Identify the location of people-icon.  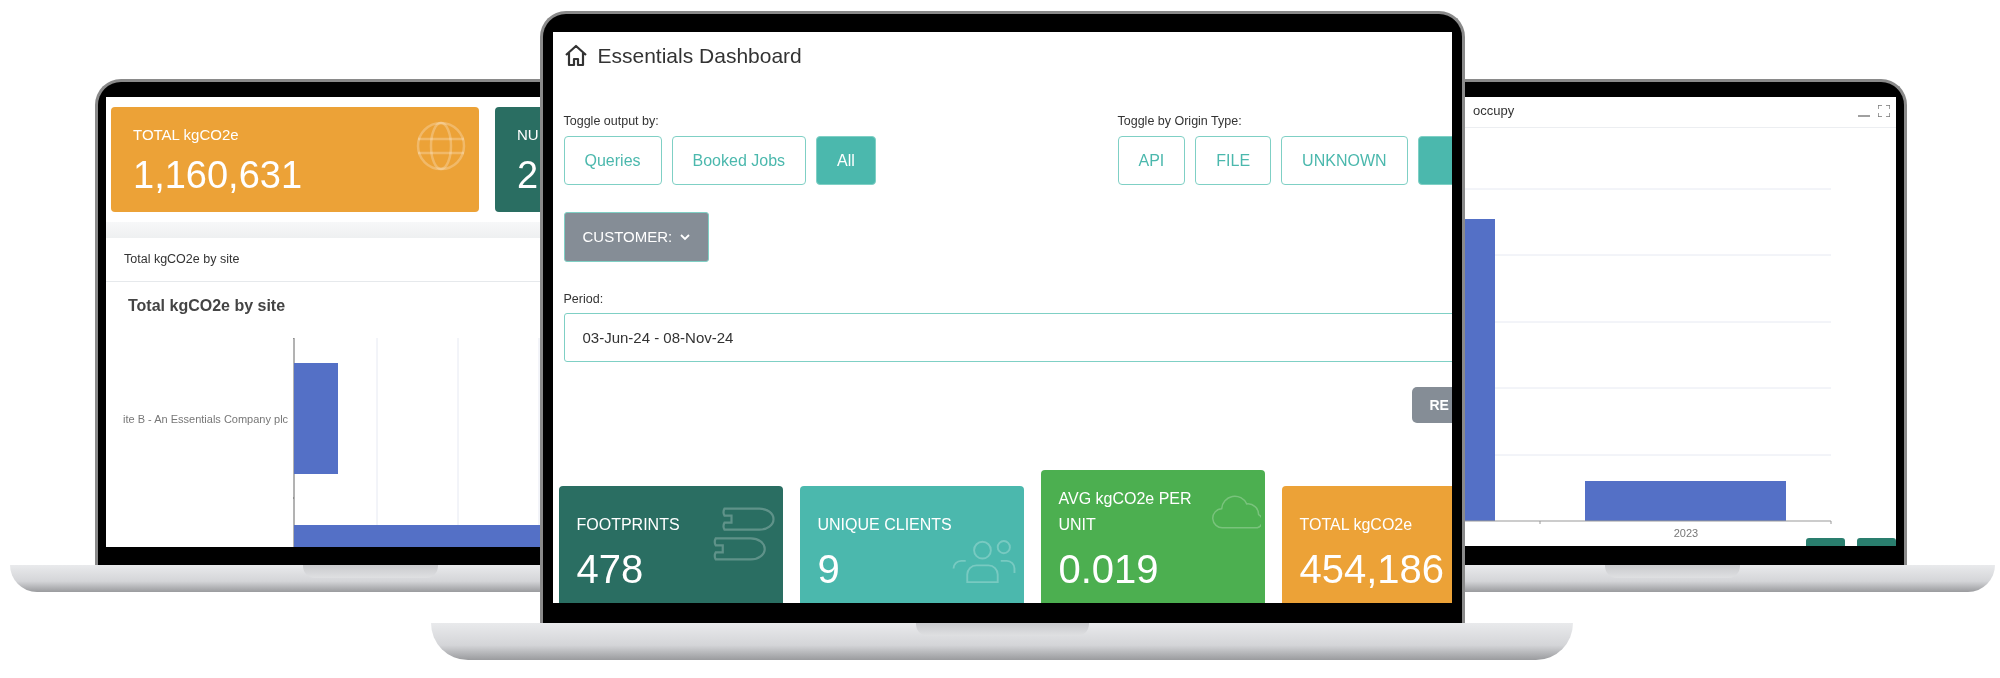
(983, 560).